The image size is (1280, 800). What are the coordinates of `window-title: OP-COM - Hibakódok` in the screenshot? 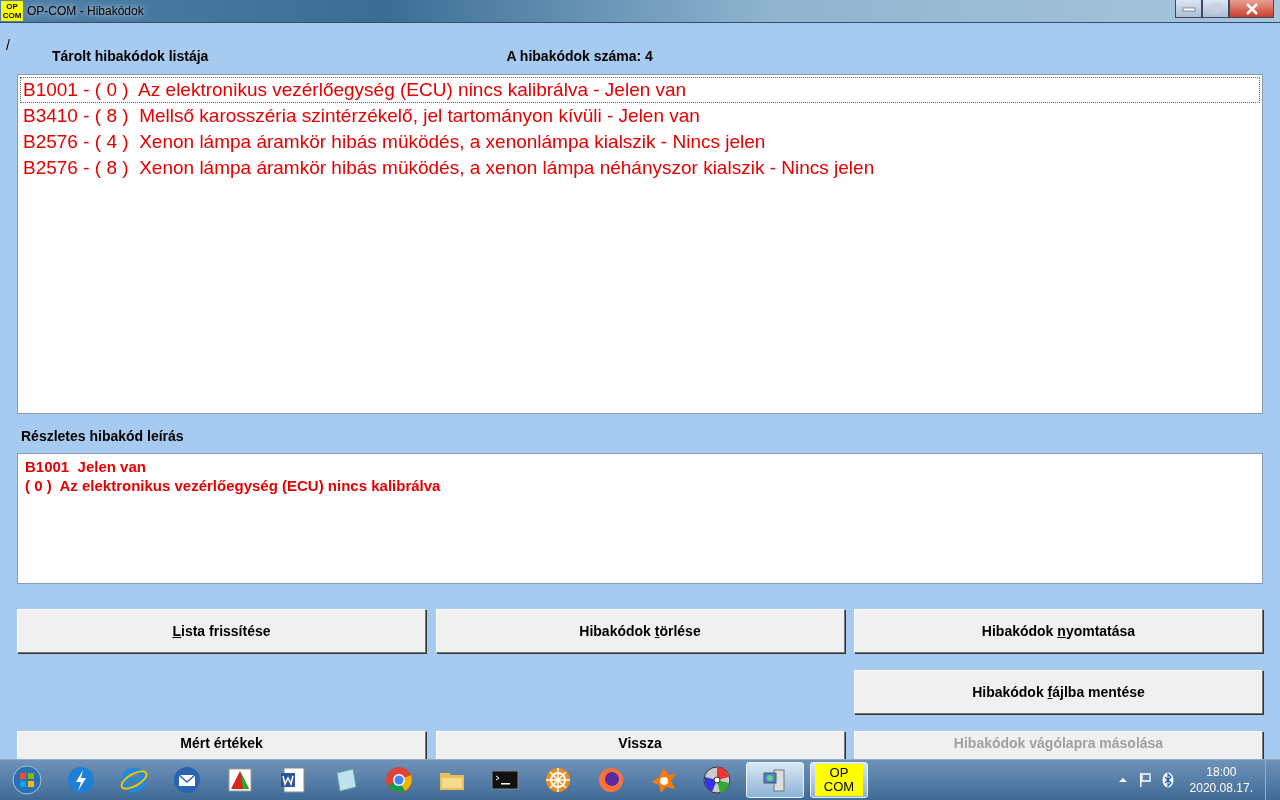 It's located at (85, 11).